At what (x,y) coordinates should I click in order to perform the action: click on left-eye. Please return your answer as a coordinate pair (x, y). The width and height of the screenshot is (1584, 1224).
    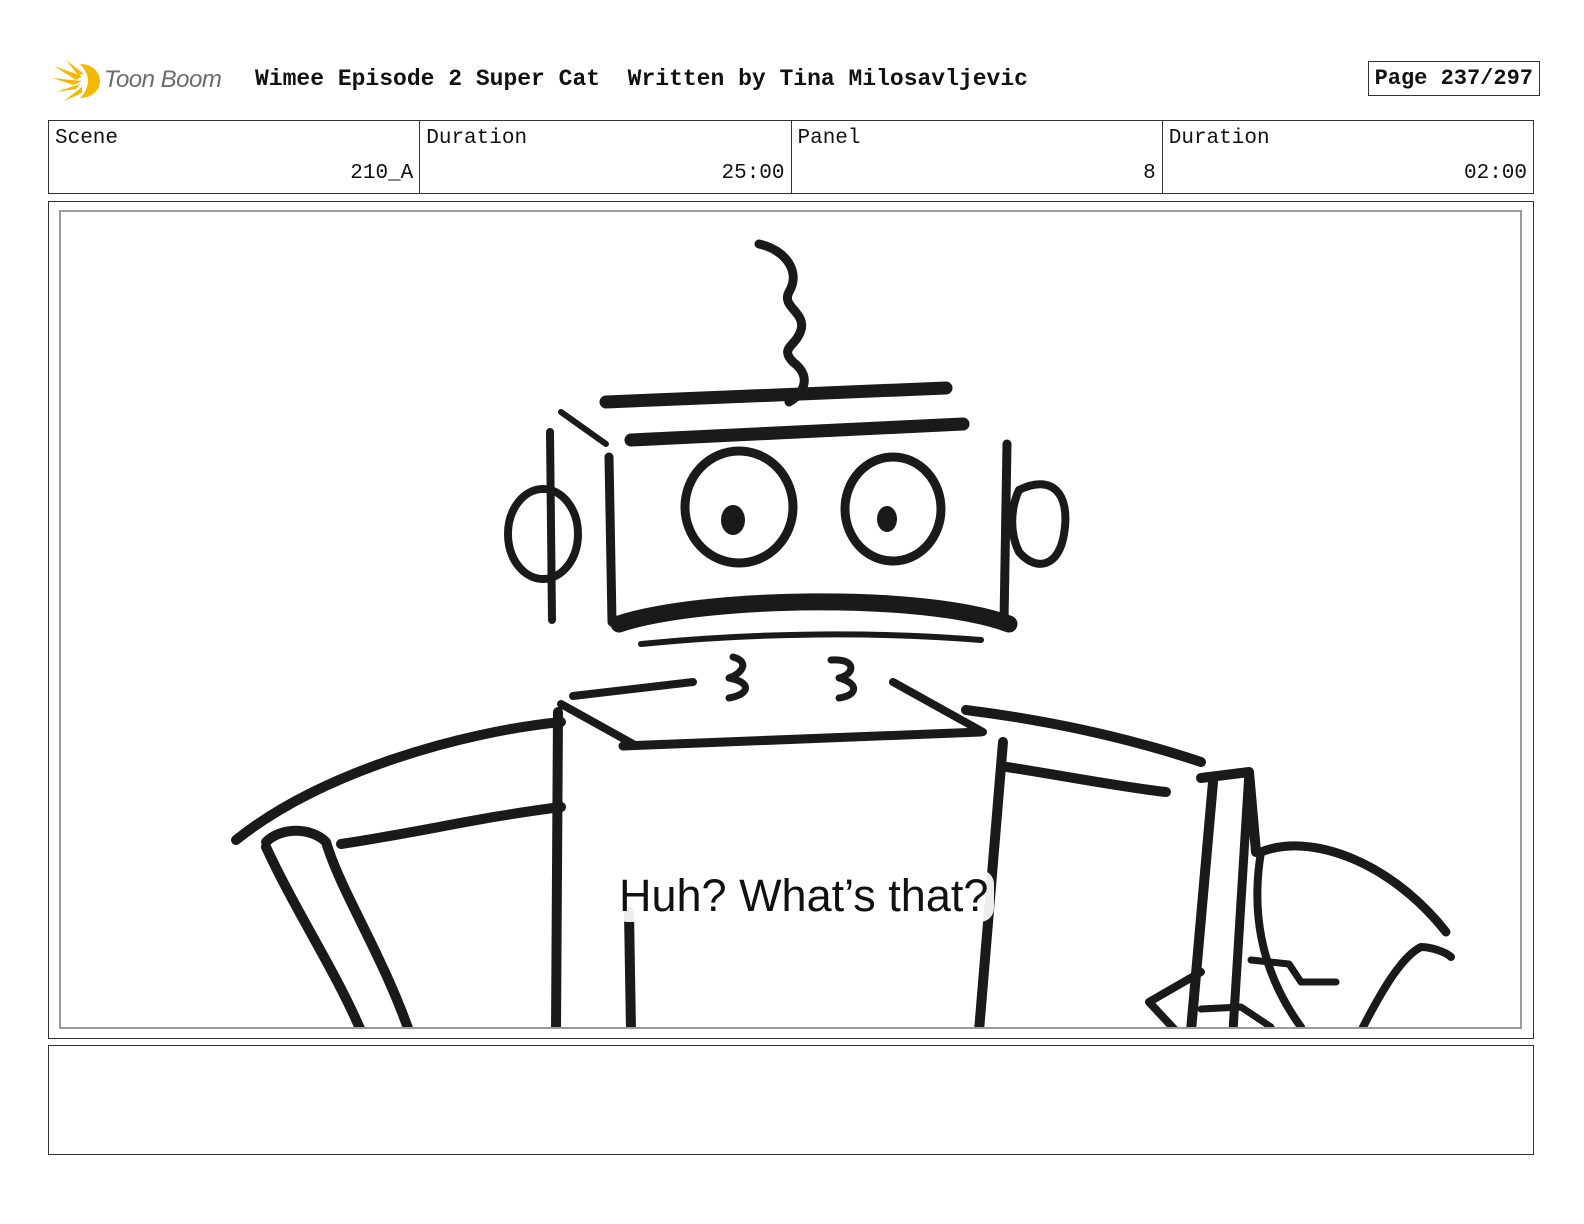
    Looking at the image, I should click on (739, 507).